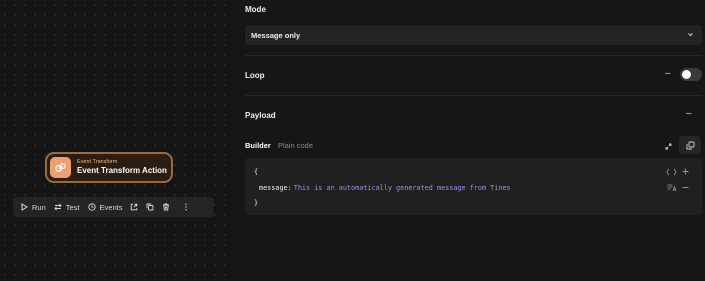 This screenshot has height=281, width=705. I want to click on duplicate-button, so click(150, 207).